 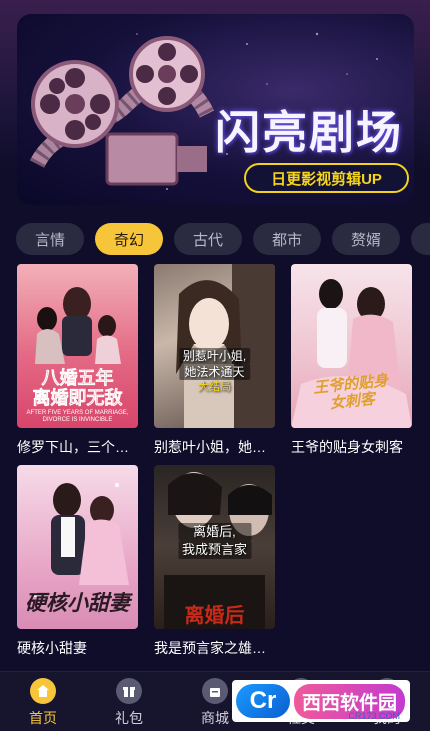 I want to click on drama-poster: 离婚后, 我成预言家 离婚后, so click(x=214, y=547).